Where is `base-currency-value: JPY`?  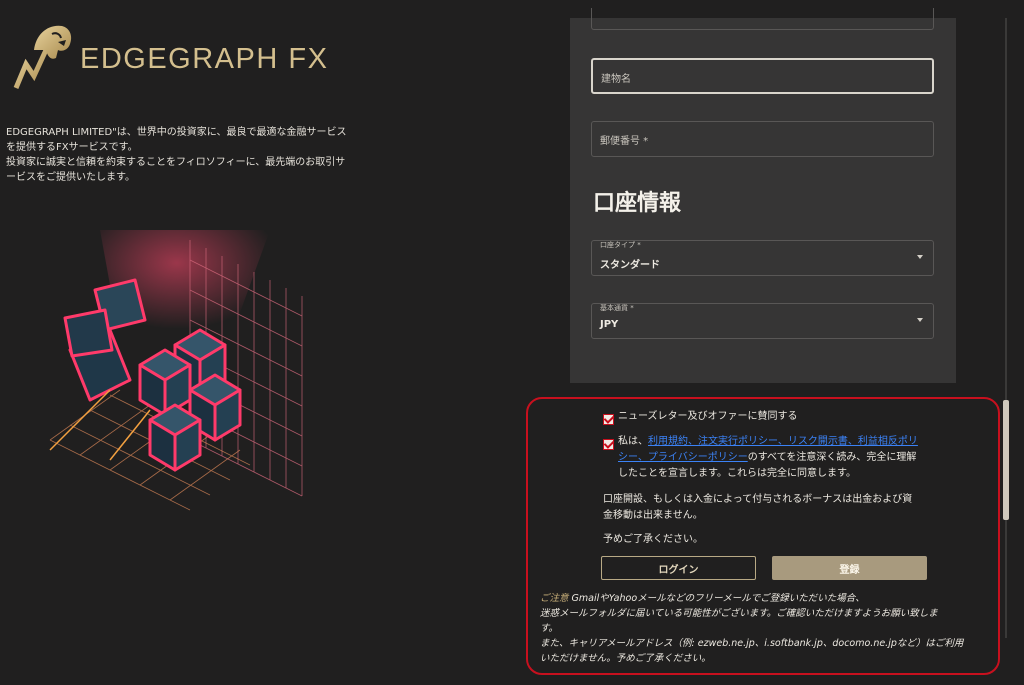
base-currency-value: JPY is located at coordinates (609, 324).